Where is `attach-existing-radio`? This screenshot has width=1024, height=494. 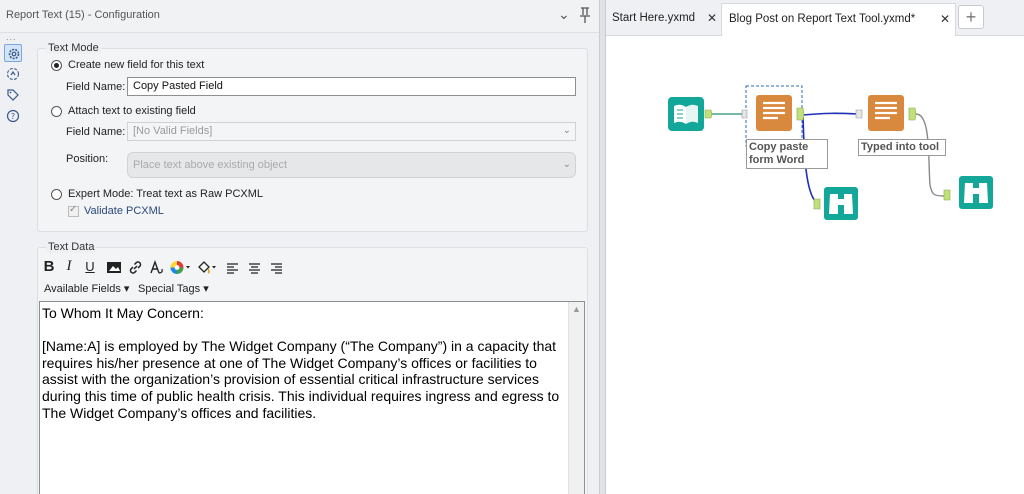
attach-existing-radio is located at coordinates (56, 111).